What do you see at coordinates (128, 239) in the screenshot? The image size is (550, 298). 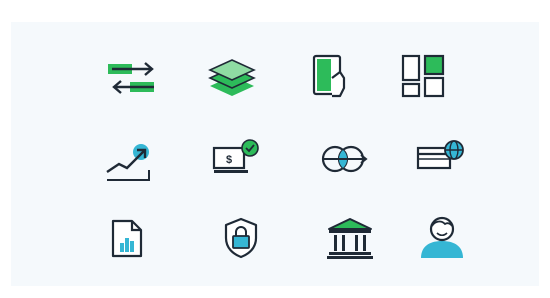 I see `report-document-icon` at bounding box center [128, 239].